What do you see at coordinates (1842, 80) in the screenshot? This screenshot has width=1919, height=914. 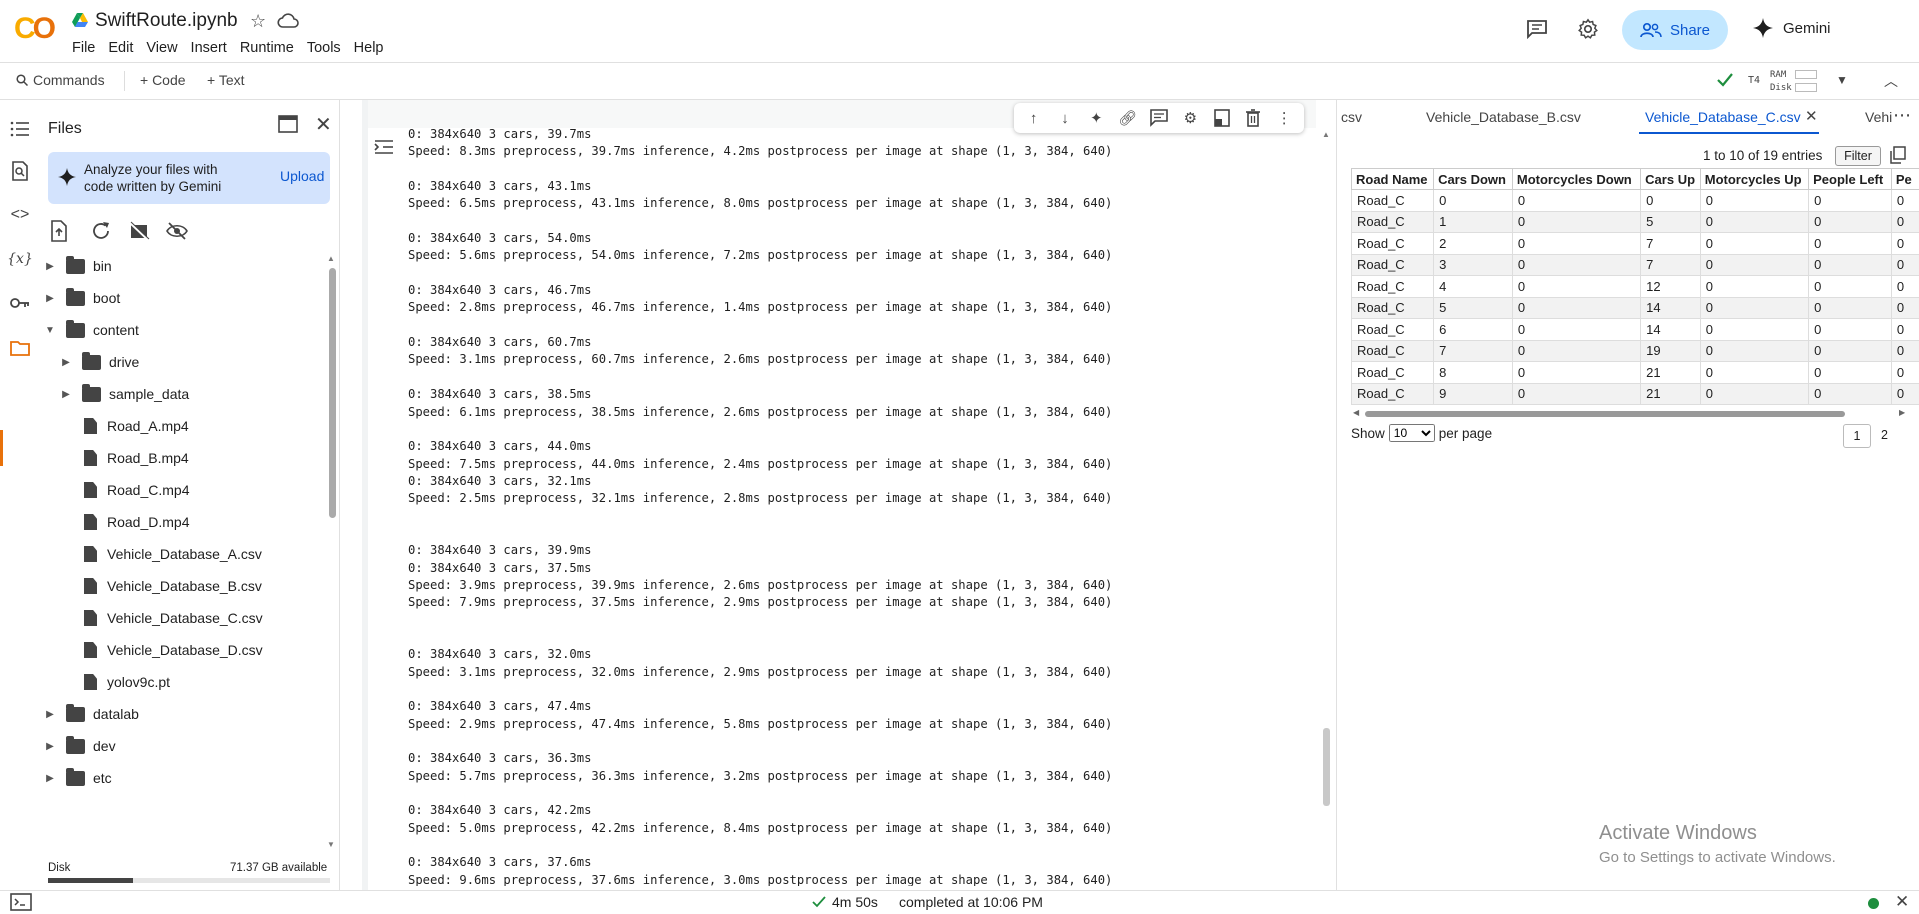 I see `runtime-dropdown-icon: ▼` at bounding box center [1842, 80].